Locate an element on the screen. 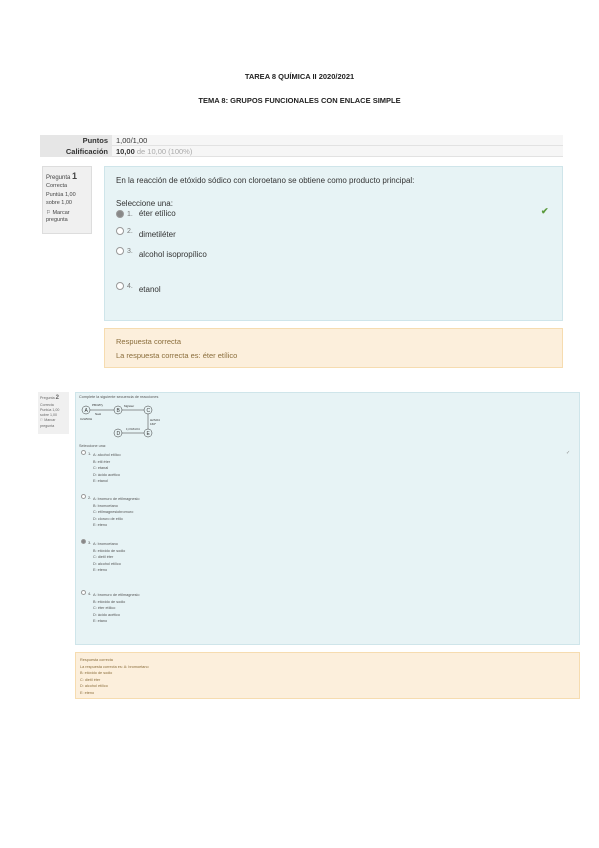 The width and height of the screenshot is (599, 848). question-1-score: Puntúa 1,00 sobre 1,00 is located at coordinates (61, 199).